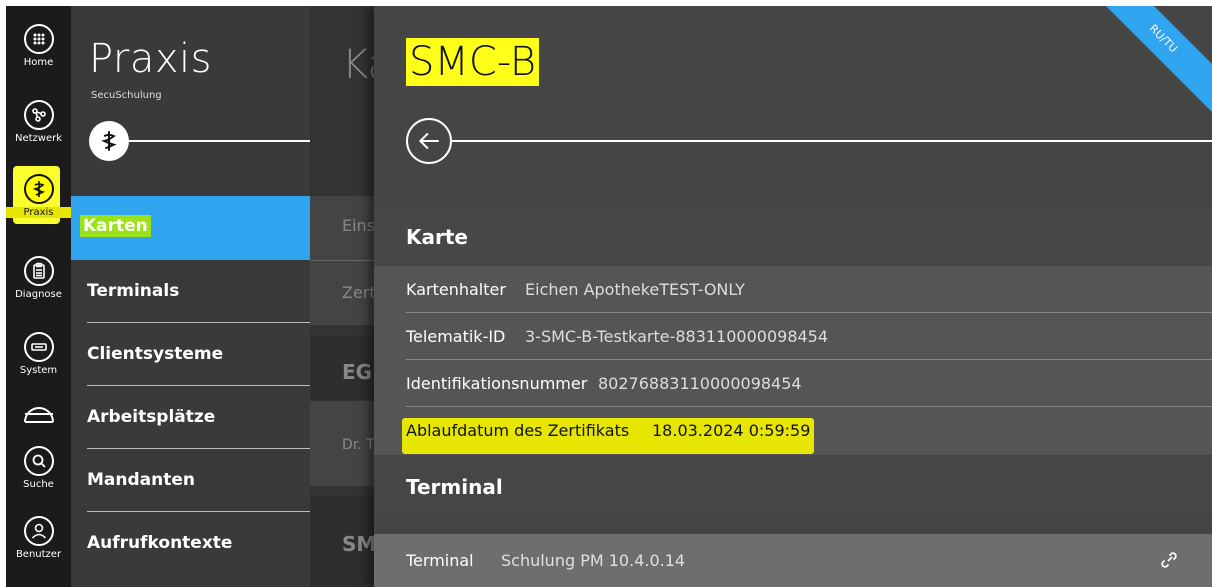 Image resolution: width=1212 pixels, height=587 pixels. What do you see at coordinates (809, 289) in the screenshot?
I see `field-kartenhalter: Kartenhalter Eichen ApothekeTEST-ONLY` at bounding box center [809, 289].